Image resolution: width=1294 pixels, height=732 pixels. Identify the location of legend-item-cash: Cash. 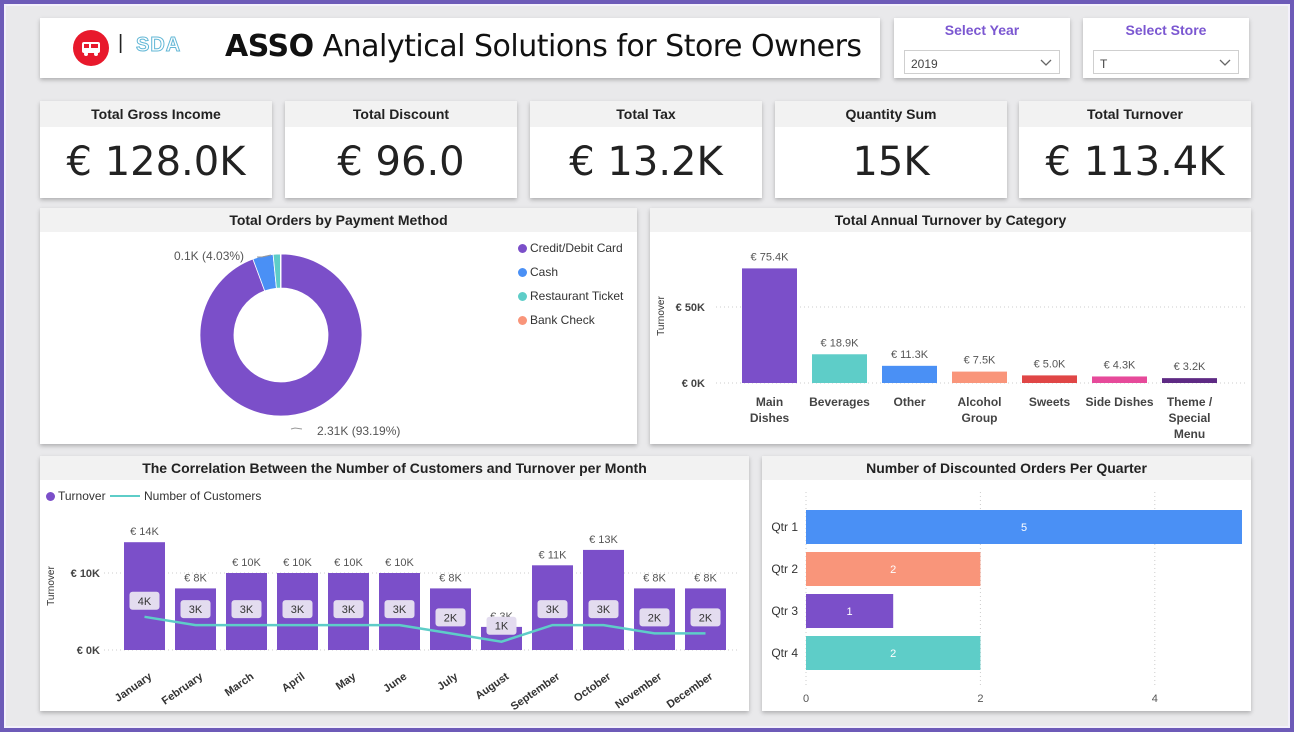
(538, 272).